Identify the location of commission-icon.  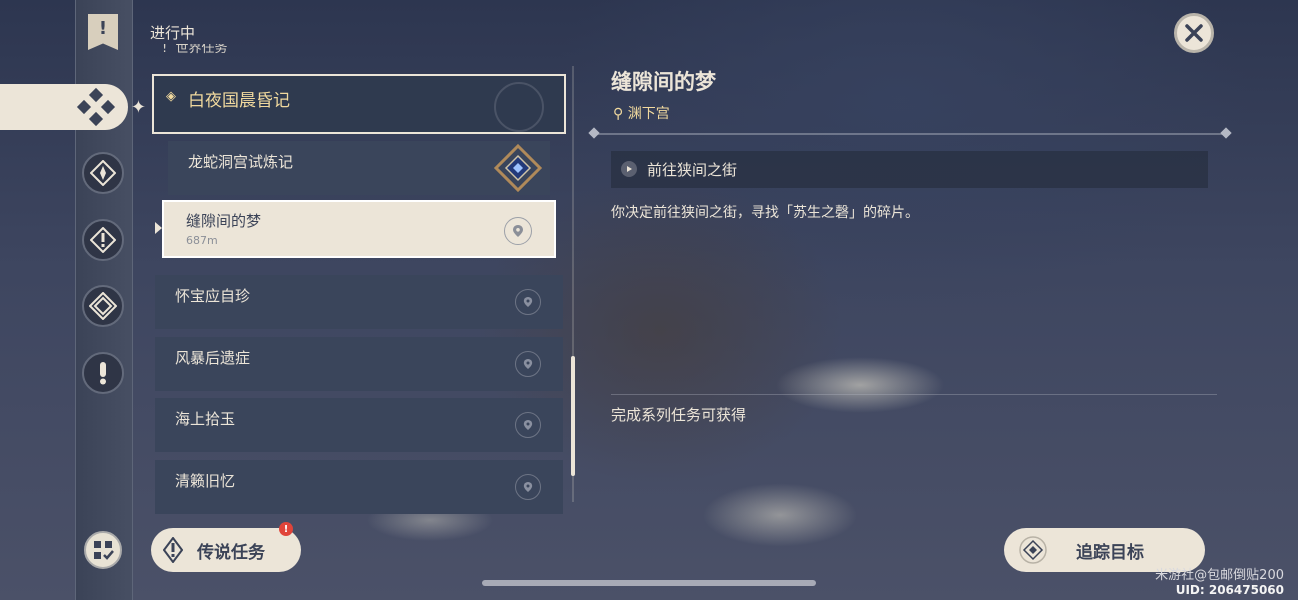
(104, 550).